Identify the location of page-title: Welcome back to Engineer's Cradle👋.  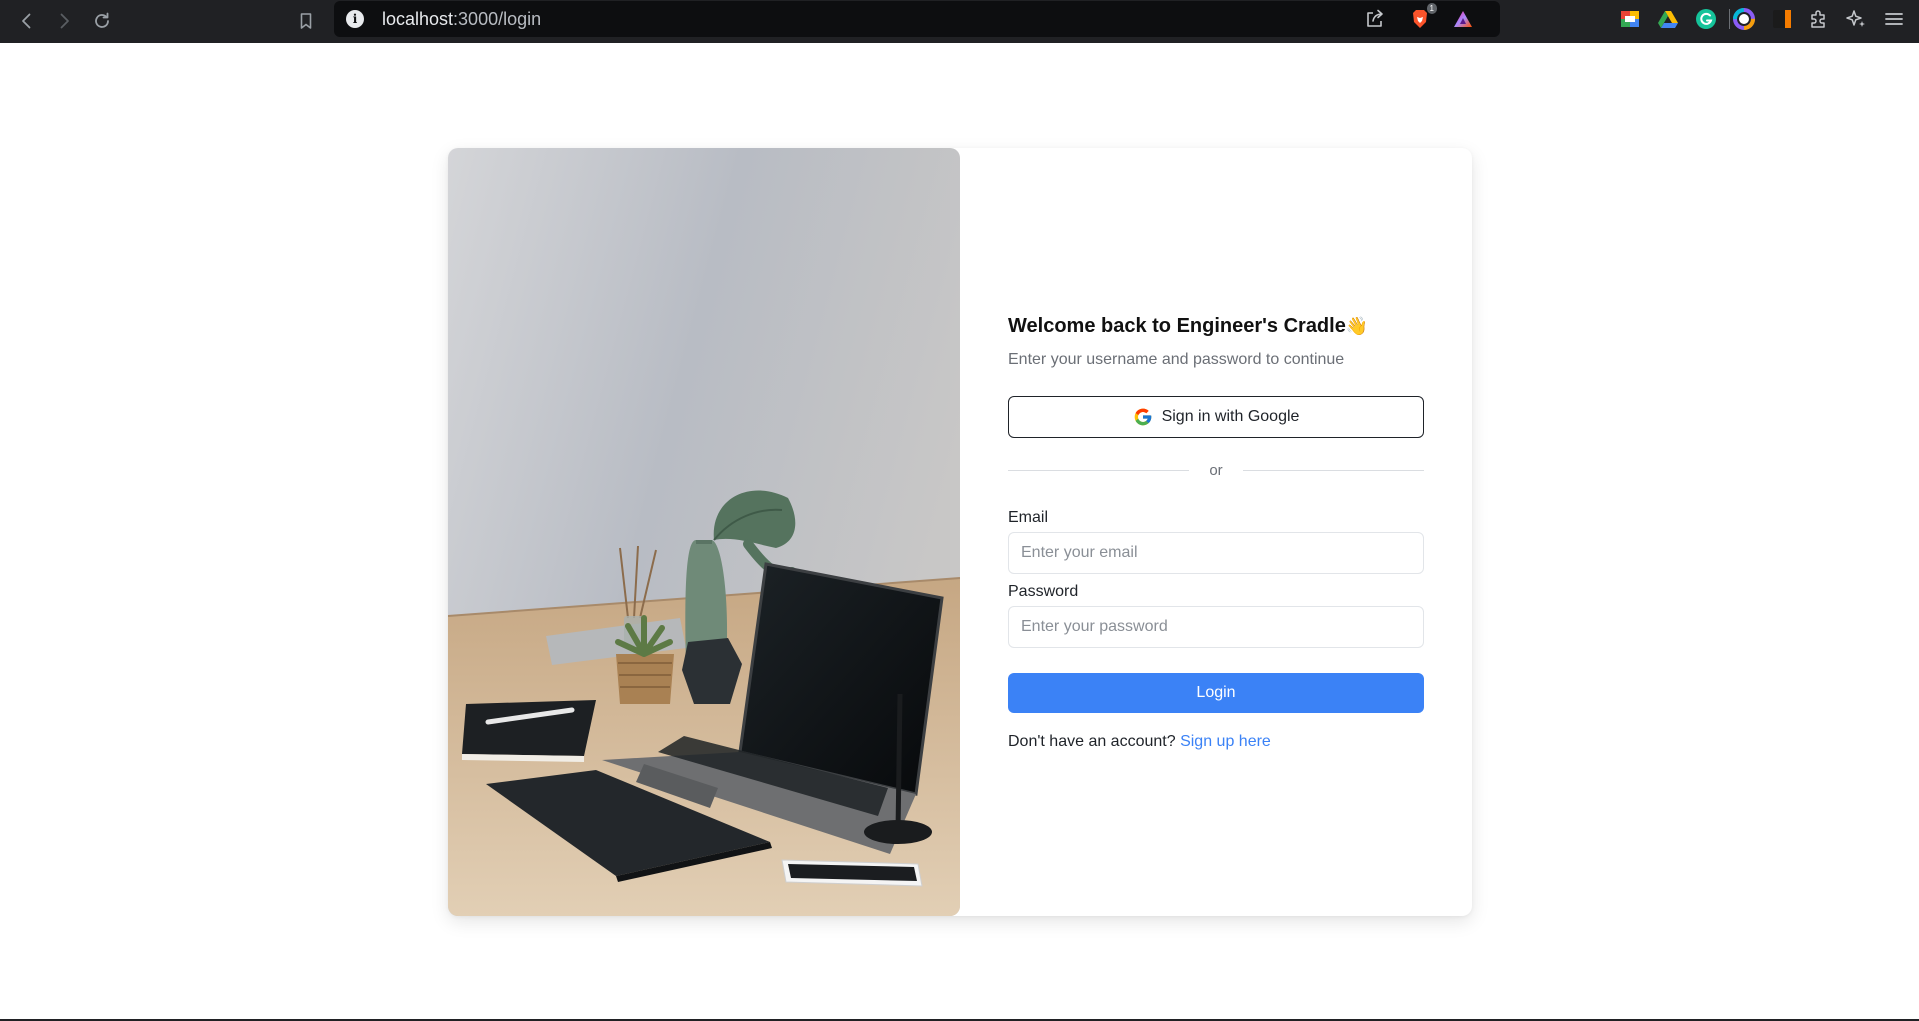
(1216, 326).